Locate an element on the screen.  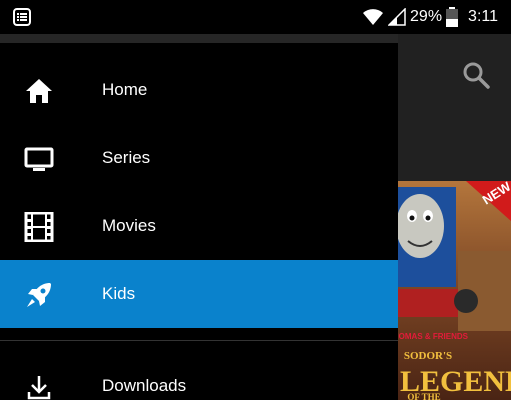
app-toolbar is located at coordinates (454, 107).